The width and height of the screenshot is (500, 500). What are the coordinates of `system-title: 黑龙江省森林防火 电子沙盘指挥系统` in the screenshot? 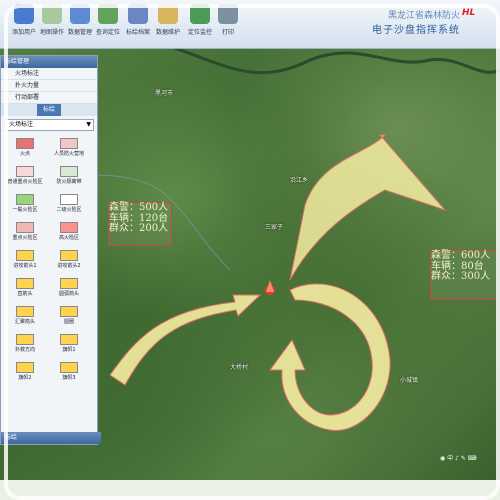 It's located at (416, 22).